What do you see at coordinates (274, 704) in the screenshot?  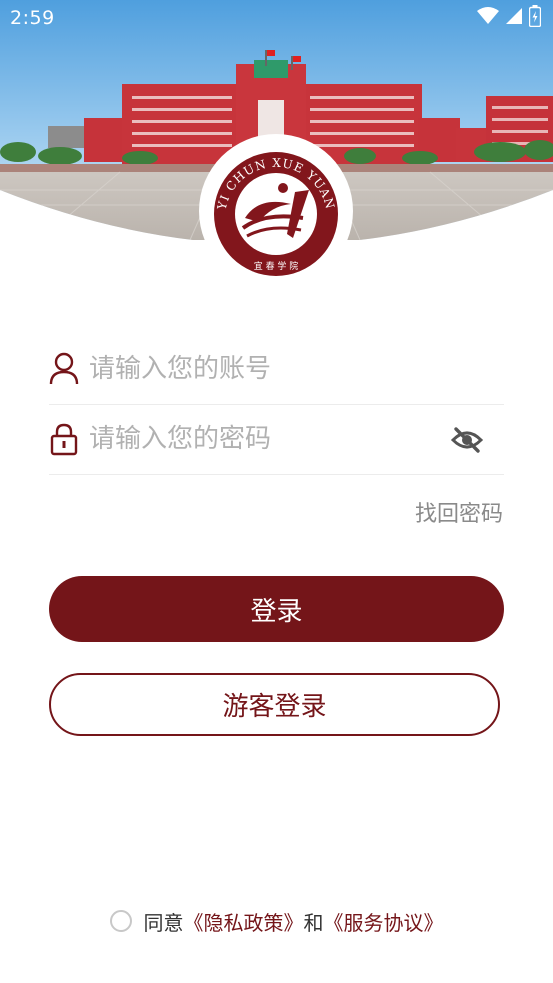 I see `guest-login-button: 游客登录` at bounding box center [274, 704].